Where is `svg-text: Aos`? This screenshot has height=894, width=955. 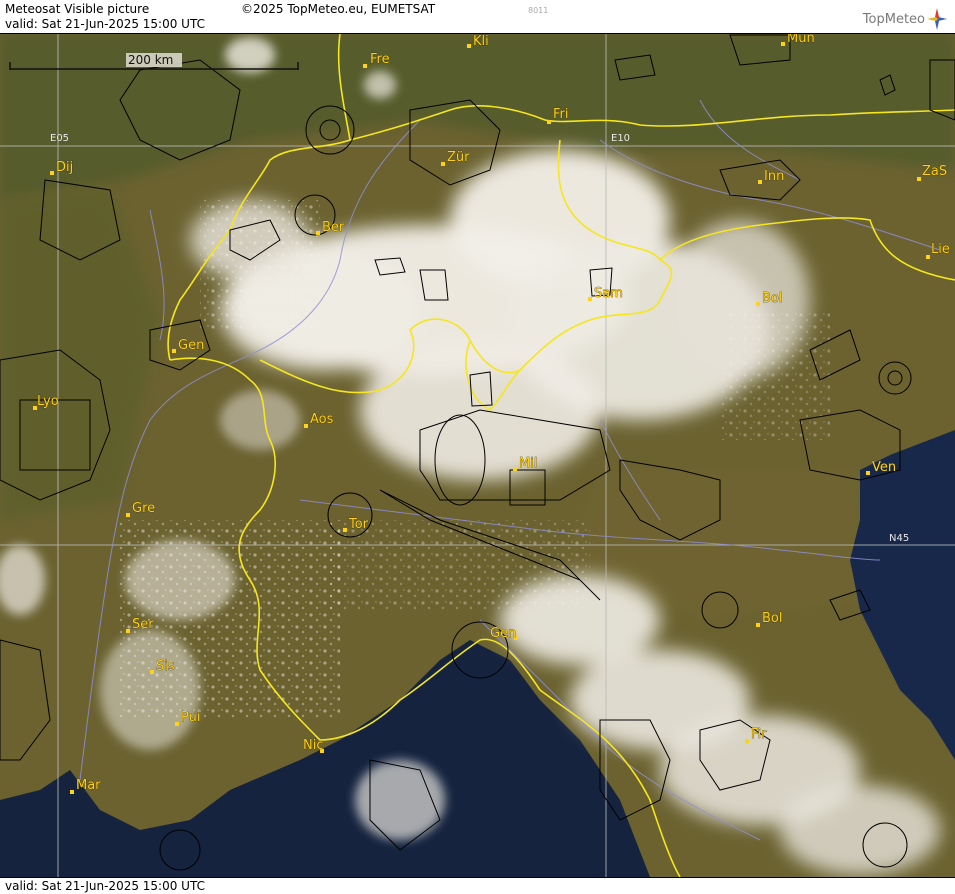 svg-text: Aos is located at coordinates (322, 419).